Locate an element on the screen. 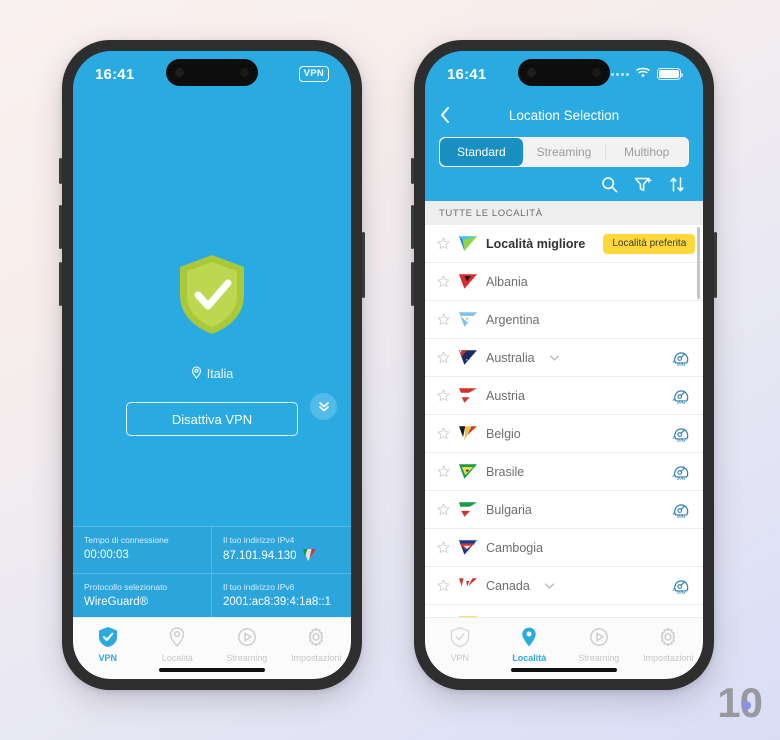  double-chevron-down-icon is located at coordinates (323, 407).